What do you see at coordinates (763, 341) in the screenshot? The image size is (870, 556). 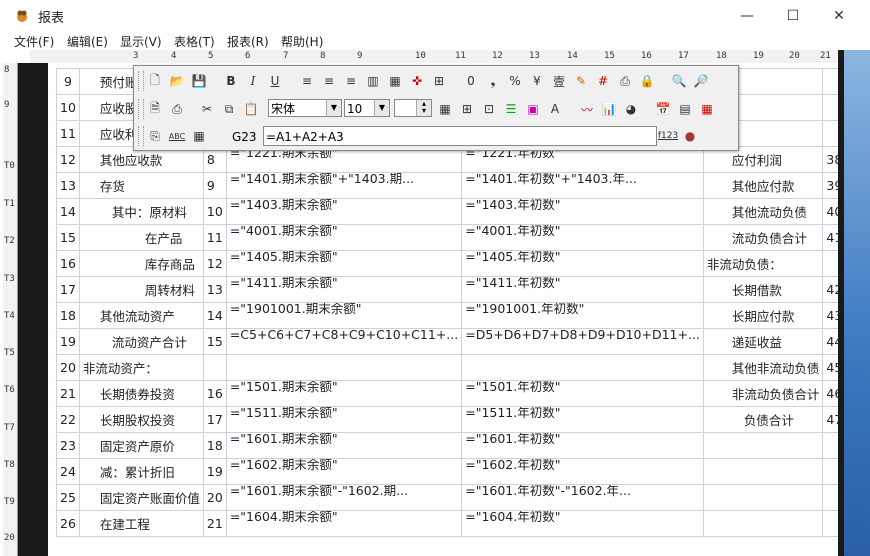 I see `cell-e-19: 递延收益` at bounding box center [763, 341].